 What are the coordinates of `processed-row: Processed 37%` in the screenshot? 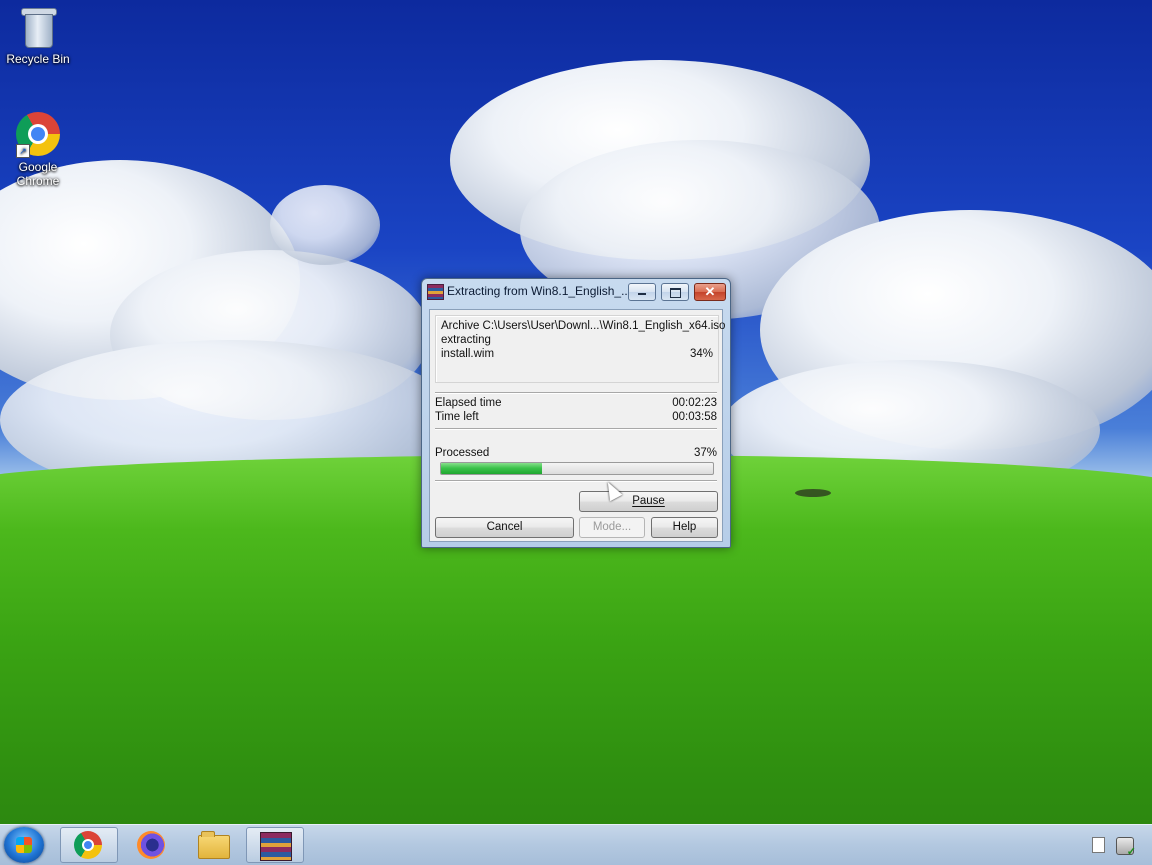 It's located at (576, 454).